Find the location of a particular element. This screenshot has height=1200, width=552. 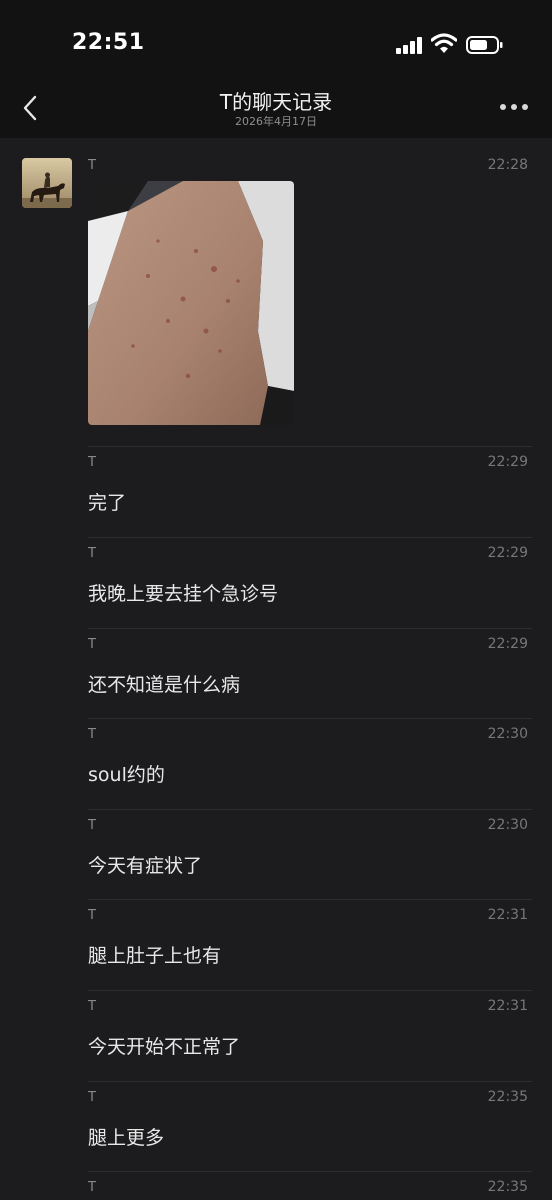

message-photo is located at coordinates (191, 303).